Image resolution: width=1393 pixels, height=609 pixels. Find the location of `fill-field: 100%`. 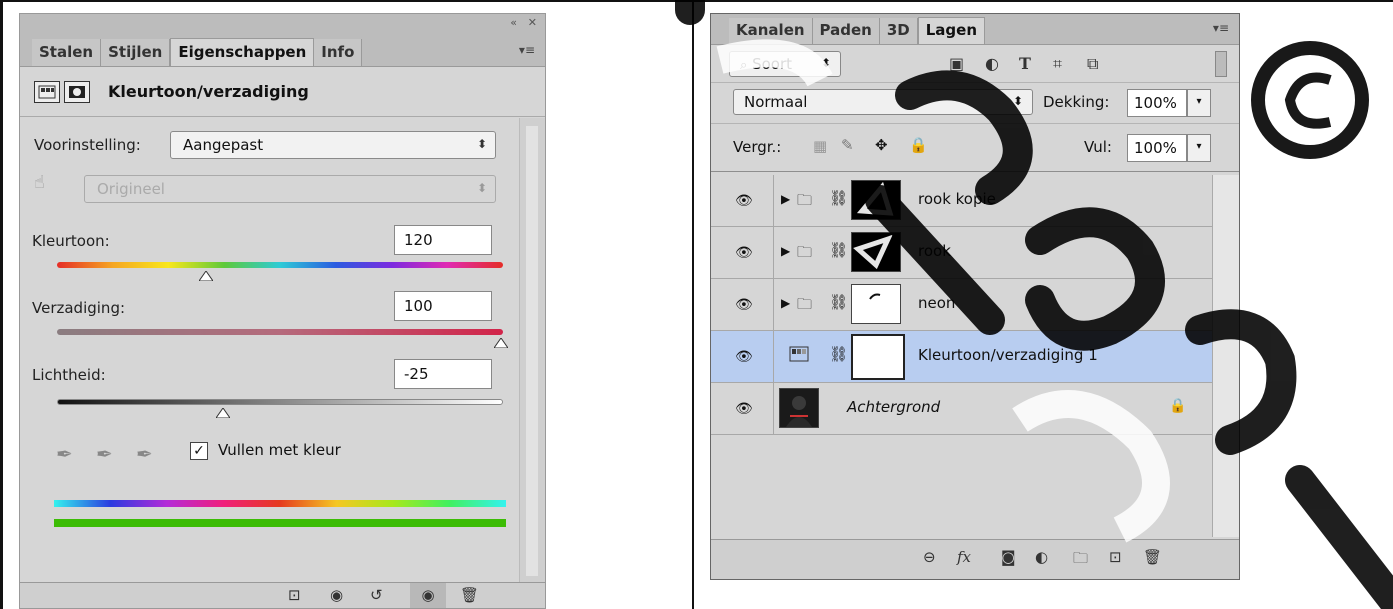

fill-field: 100% is located at coordinates (1157, 148).